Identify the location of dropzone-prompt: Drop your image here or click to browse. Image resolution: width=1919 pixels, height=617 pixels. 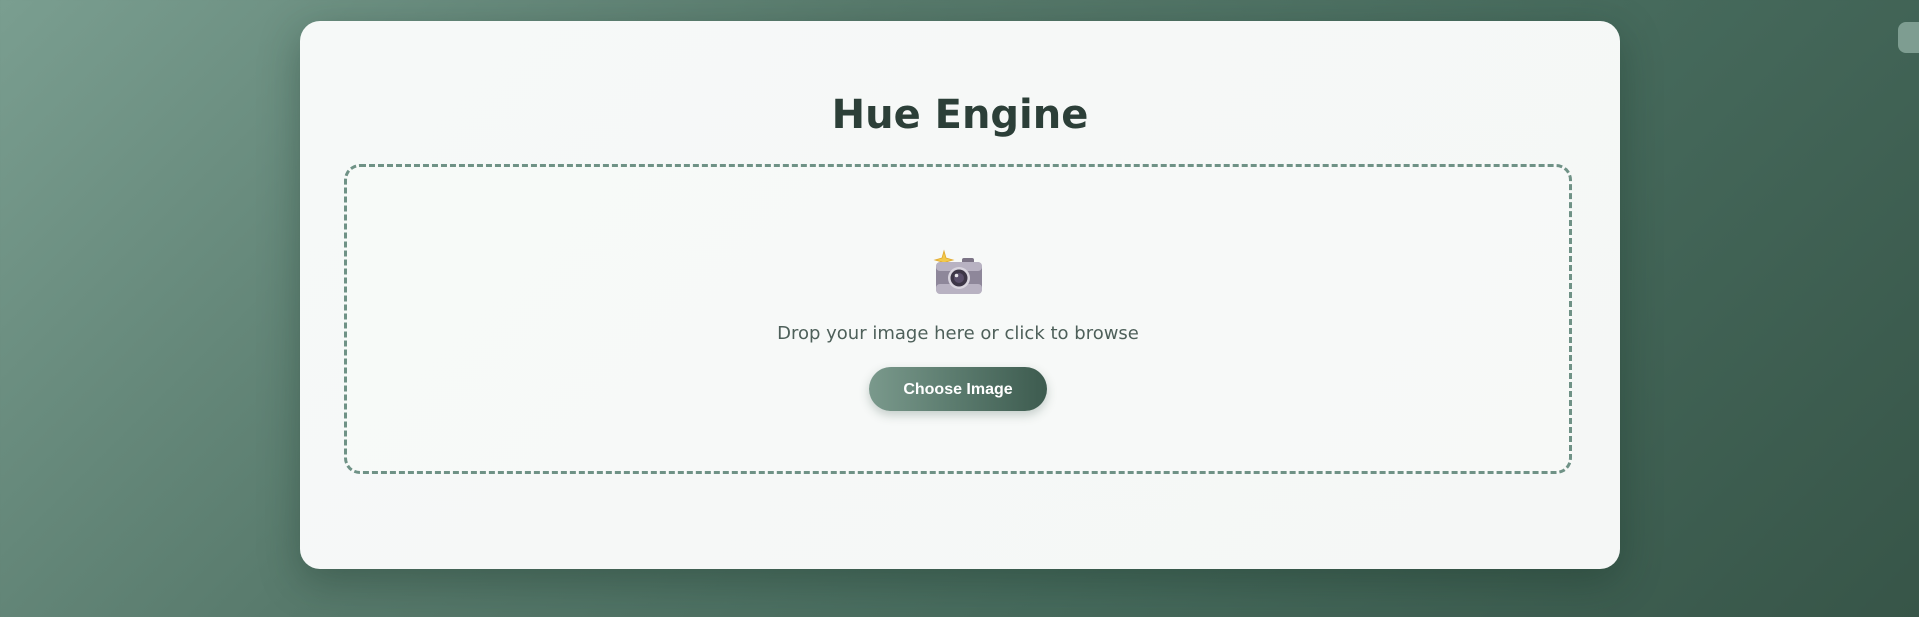
(958, 333).